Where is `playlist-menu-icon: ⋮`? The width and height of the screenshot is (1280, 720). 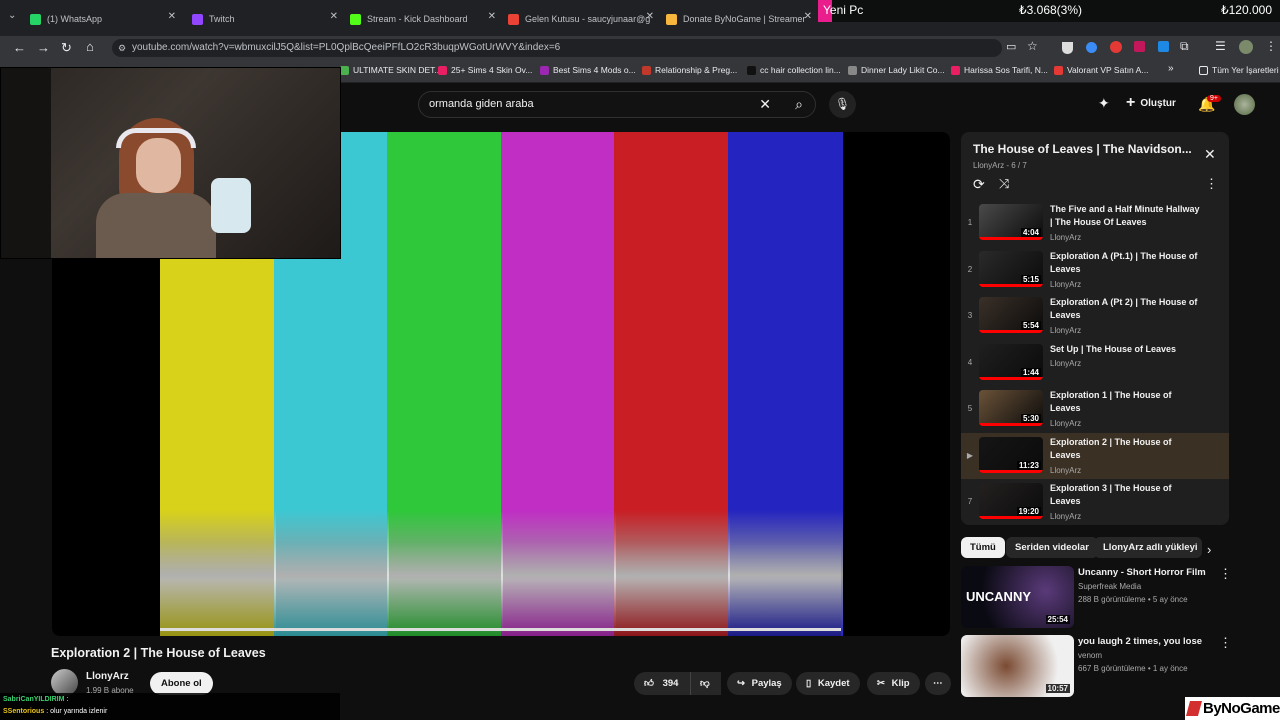
playlist-menu-icon: ⋮ is located at coordinates (1211, 184).